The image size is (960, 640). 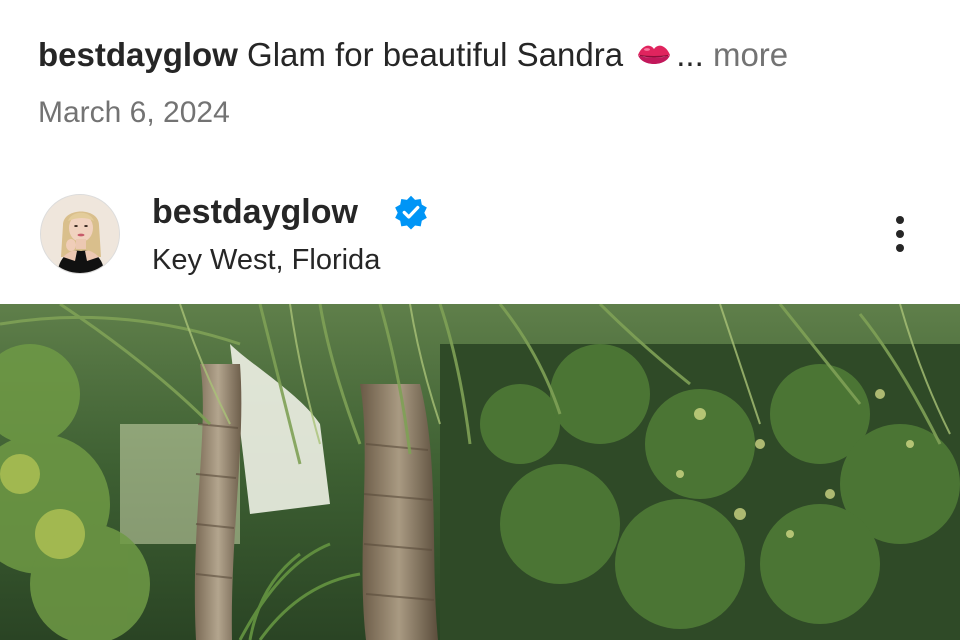 I want to click on more-link: more, so click(x=750, y=54).